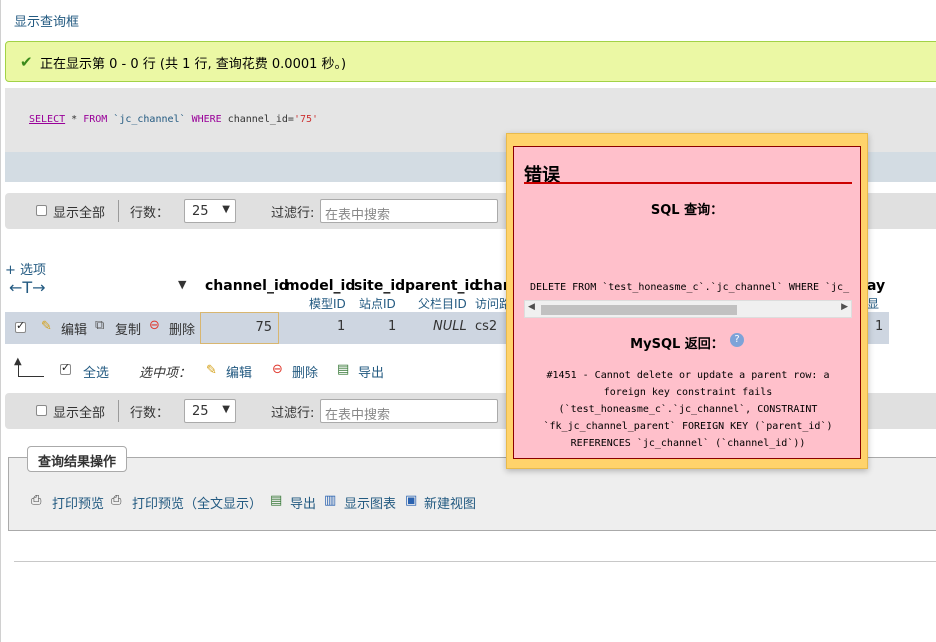 This screenshot has height=642, width=936. I want to click on column-header-site-id: site_id, so click(379, 286).